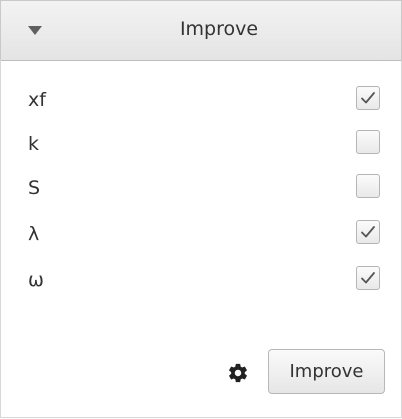 This screenshot has width=402, height=419. Describe the element at coordinates (37, 100) in the screenshot. I see `option-label: xf` at that location.